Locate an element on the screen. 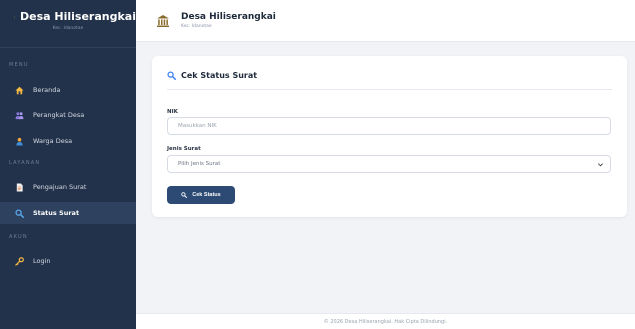 The image size is (635, 329). sidebar-item-label: Beranda is located at coordinates (47, 90).